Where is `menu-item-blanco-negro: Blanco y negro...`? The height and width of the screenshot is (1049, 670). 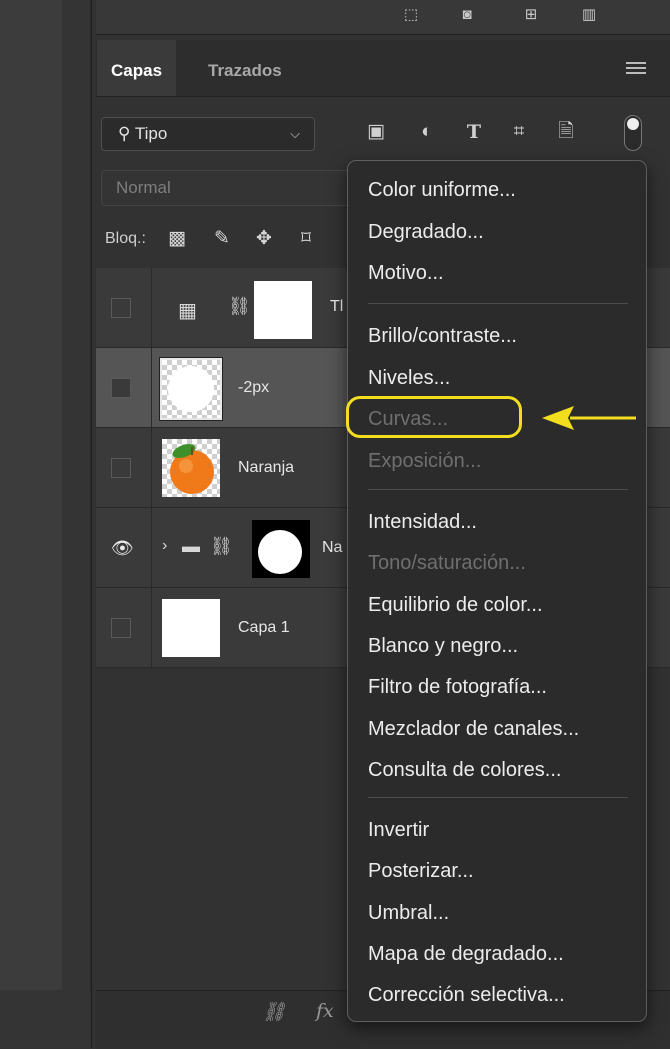
menu-item-blanco-negro: Blanco y negro... is located at coordinates (443, 646).